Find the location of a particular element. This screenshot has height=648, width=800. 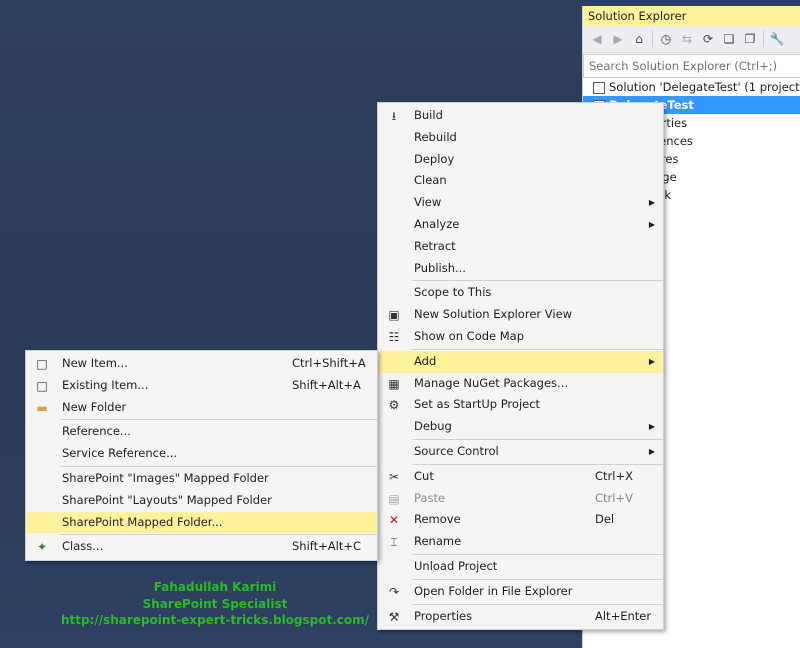

menu-item-shortcut: Alt+Enter is located at coordinates (623, 615).